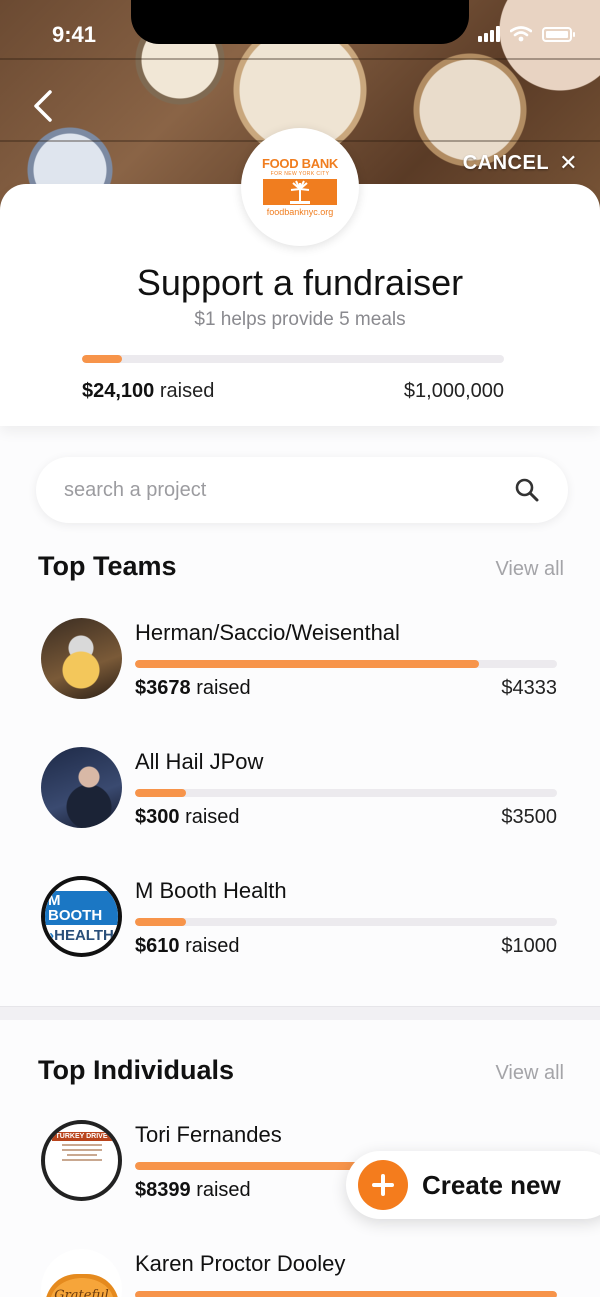 The width and height of the screenshot is (600, 1297). I want to click on team-raised-amount: $610, so click(157, 946).